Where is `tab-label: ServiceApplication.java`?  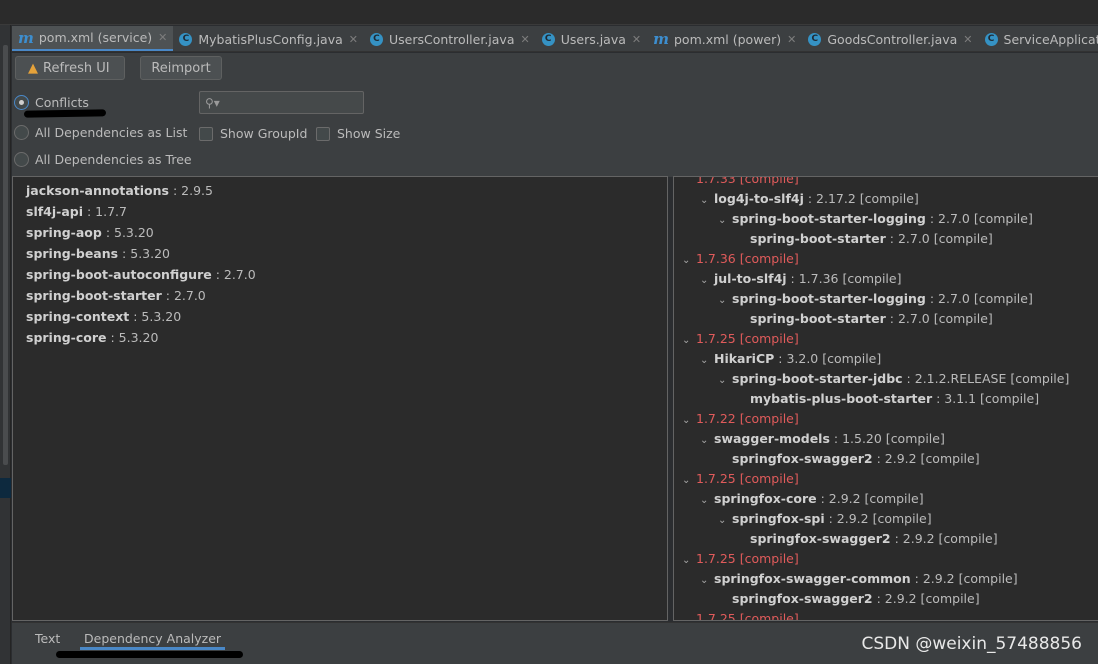 tab-label: ServiceApplication.java is located at coordinates (1050, 39).